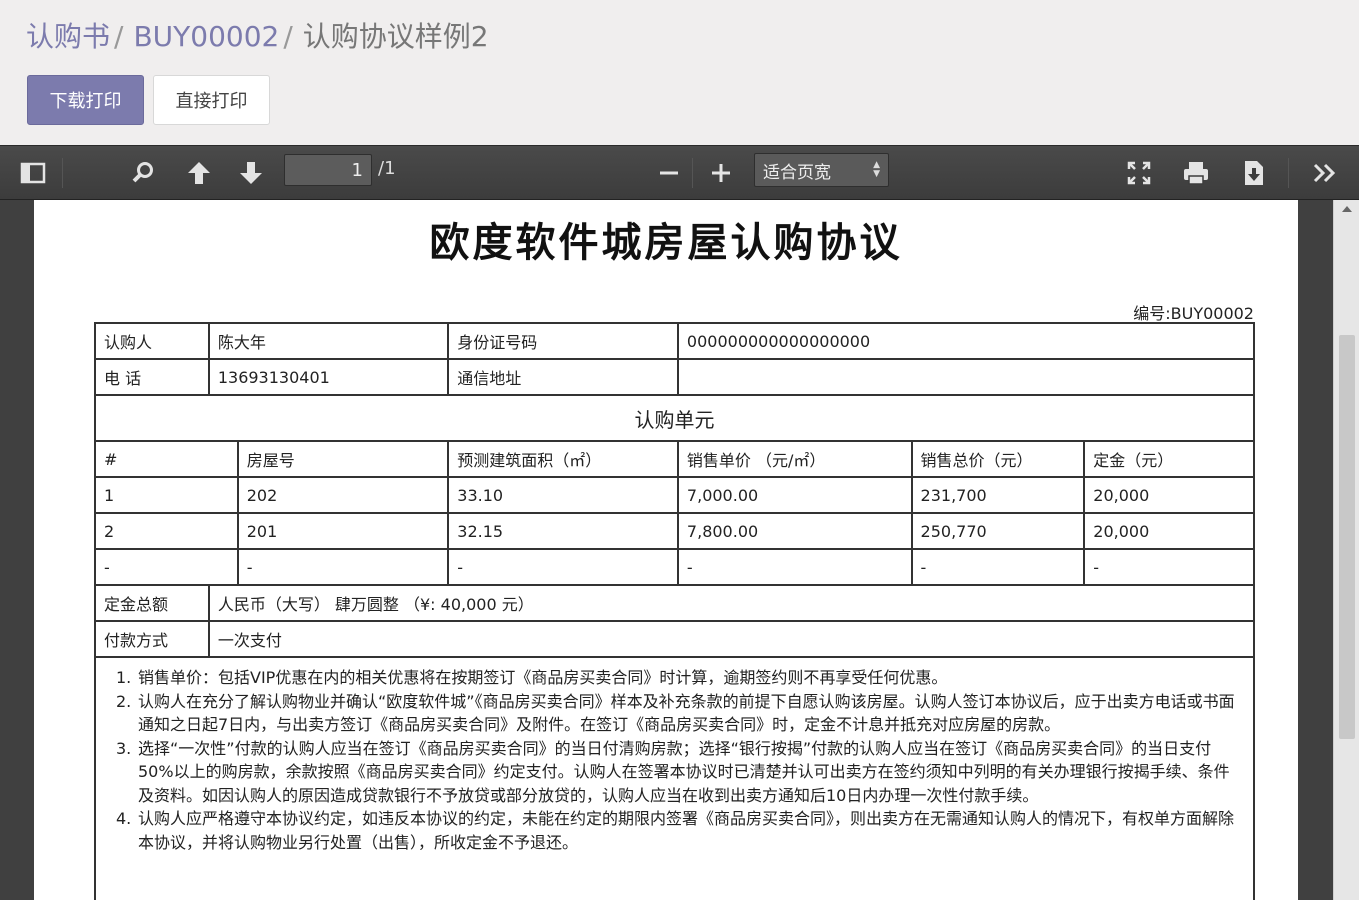 The height and width of the screenshot is (900, 1359). I want to click on zoom-out-icon, so click(669, 173).